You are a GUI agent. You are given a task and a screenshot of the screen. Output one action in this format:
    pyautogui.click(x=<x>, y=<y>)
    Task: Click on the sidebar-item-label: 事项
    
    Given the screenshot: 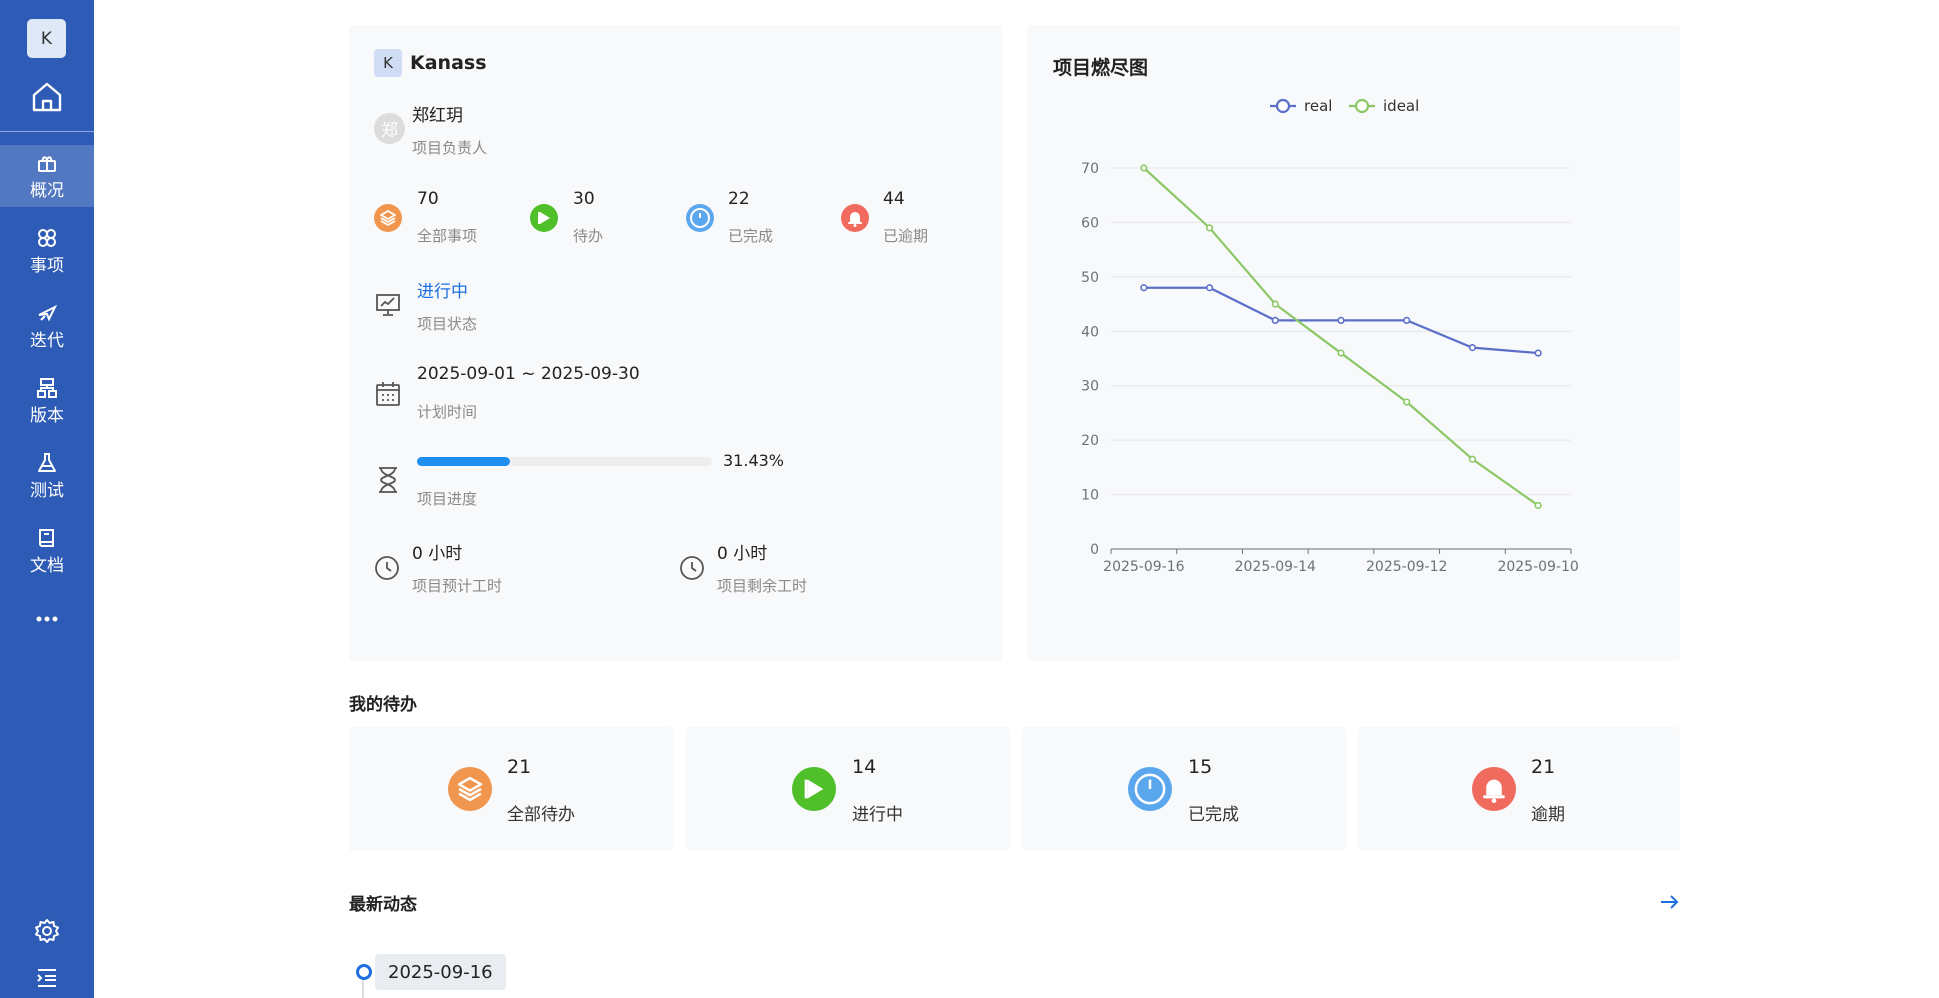 What is the action you would take?
    pyautogui.click(x=47, y=265)
    